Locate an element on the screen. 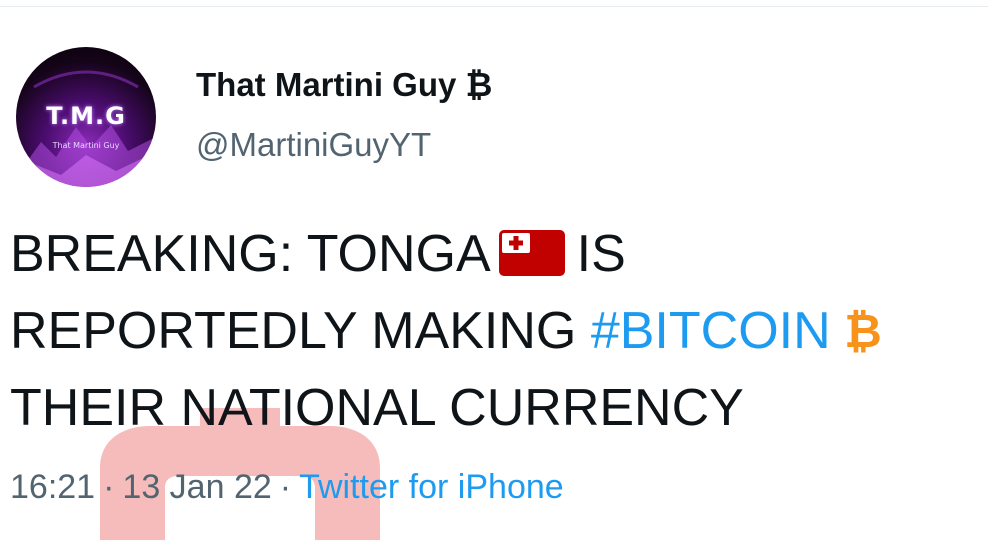  tweet-time: 16:21 is located at coordinates (52, 487).